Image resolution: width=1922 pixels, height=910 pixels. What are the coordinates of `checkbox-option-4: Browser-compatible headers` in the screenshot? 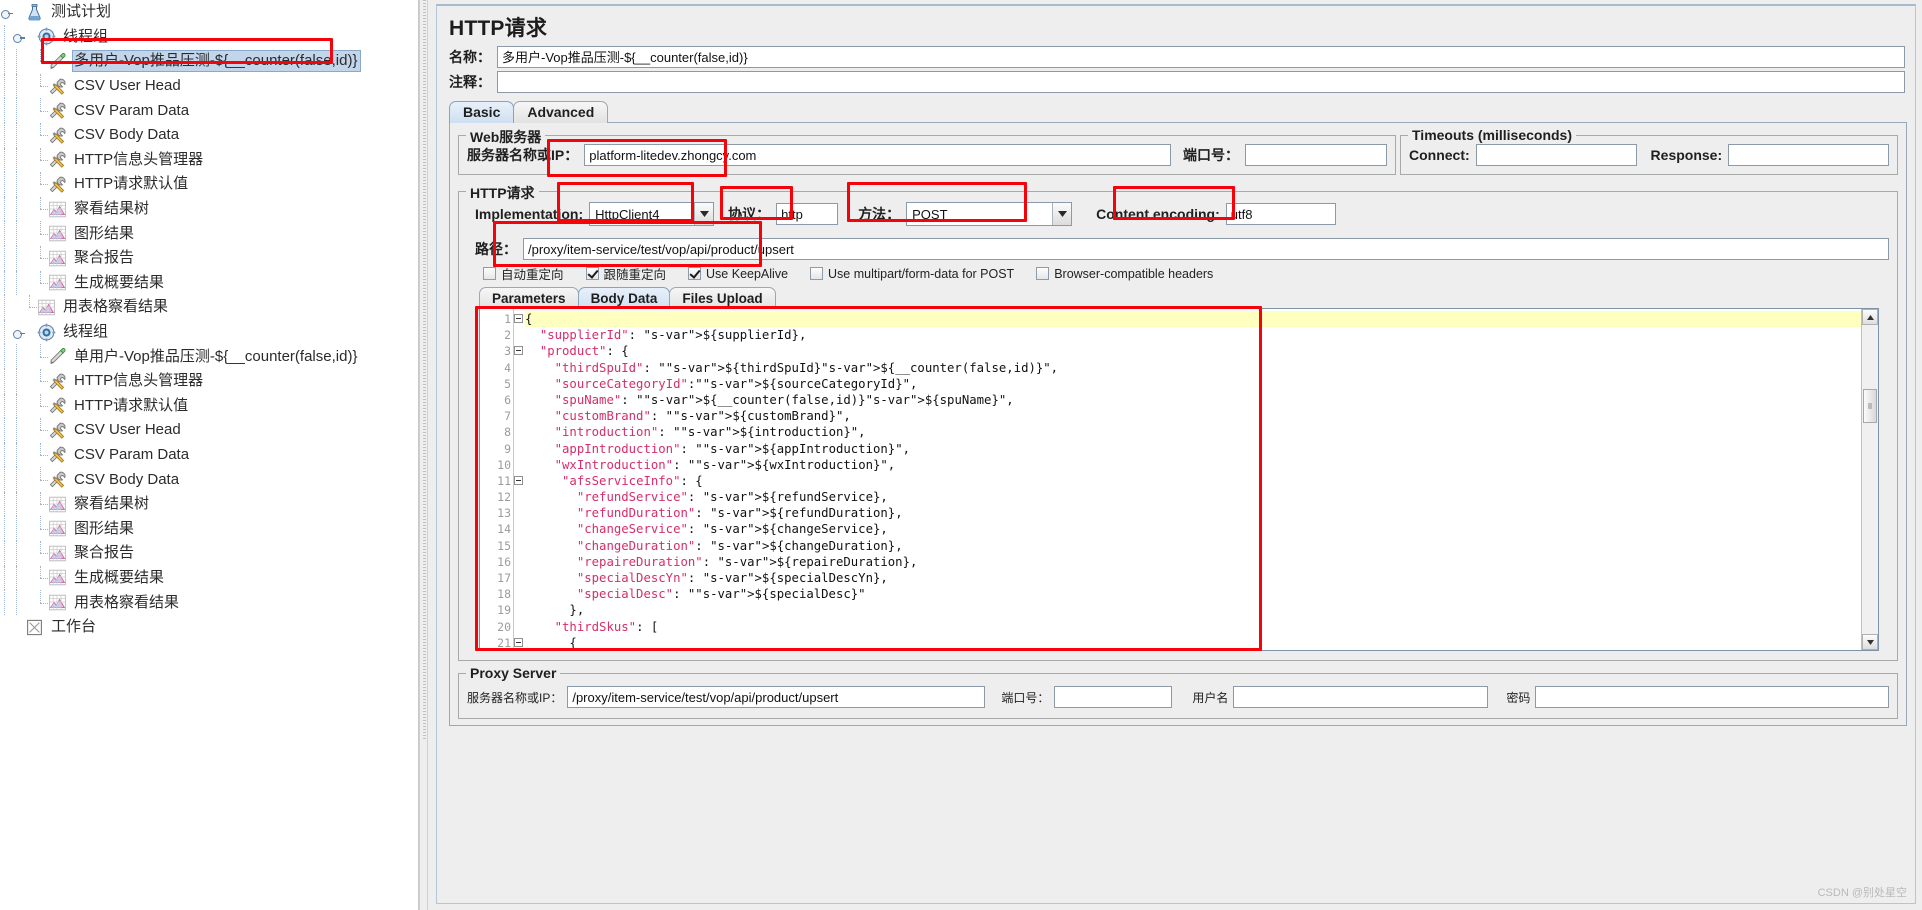 It's located at (1124, 274).